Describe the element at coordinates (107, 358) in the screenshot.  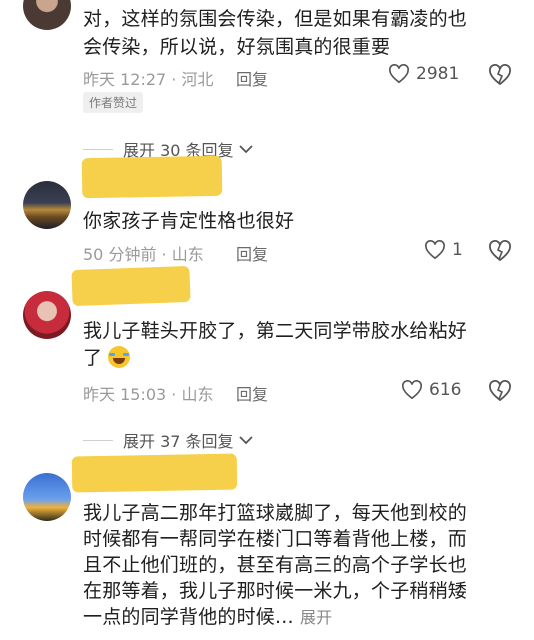
I see `comment-text: 了` at that location.